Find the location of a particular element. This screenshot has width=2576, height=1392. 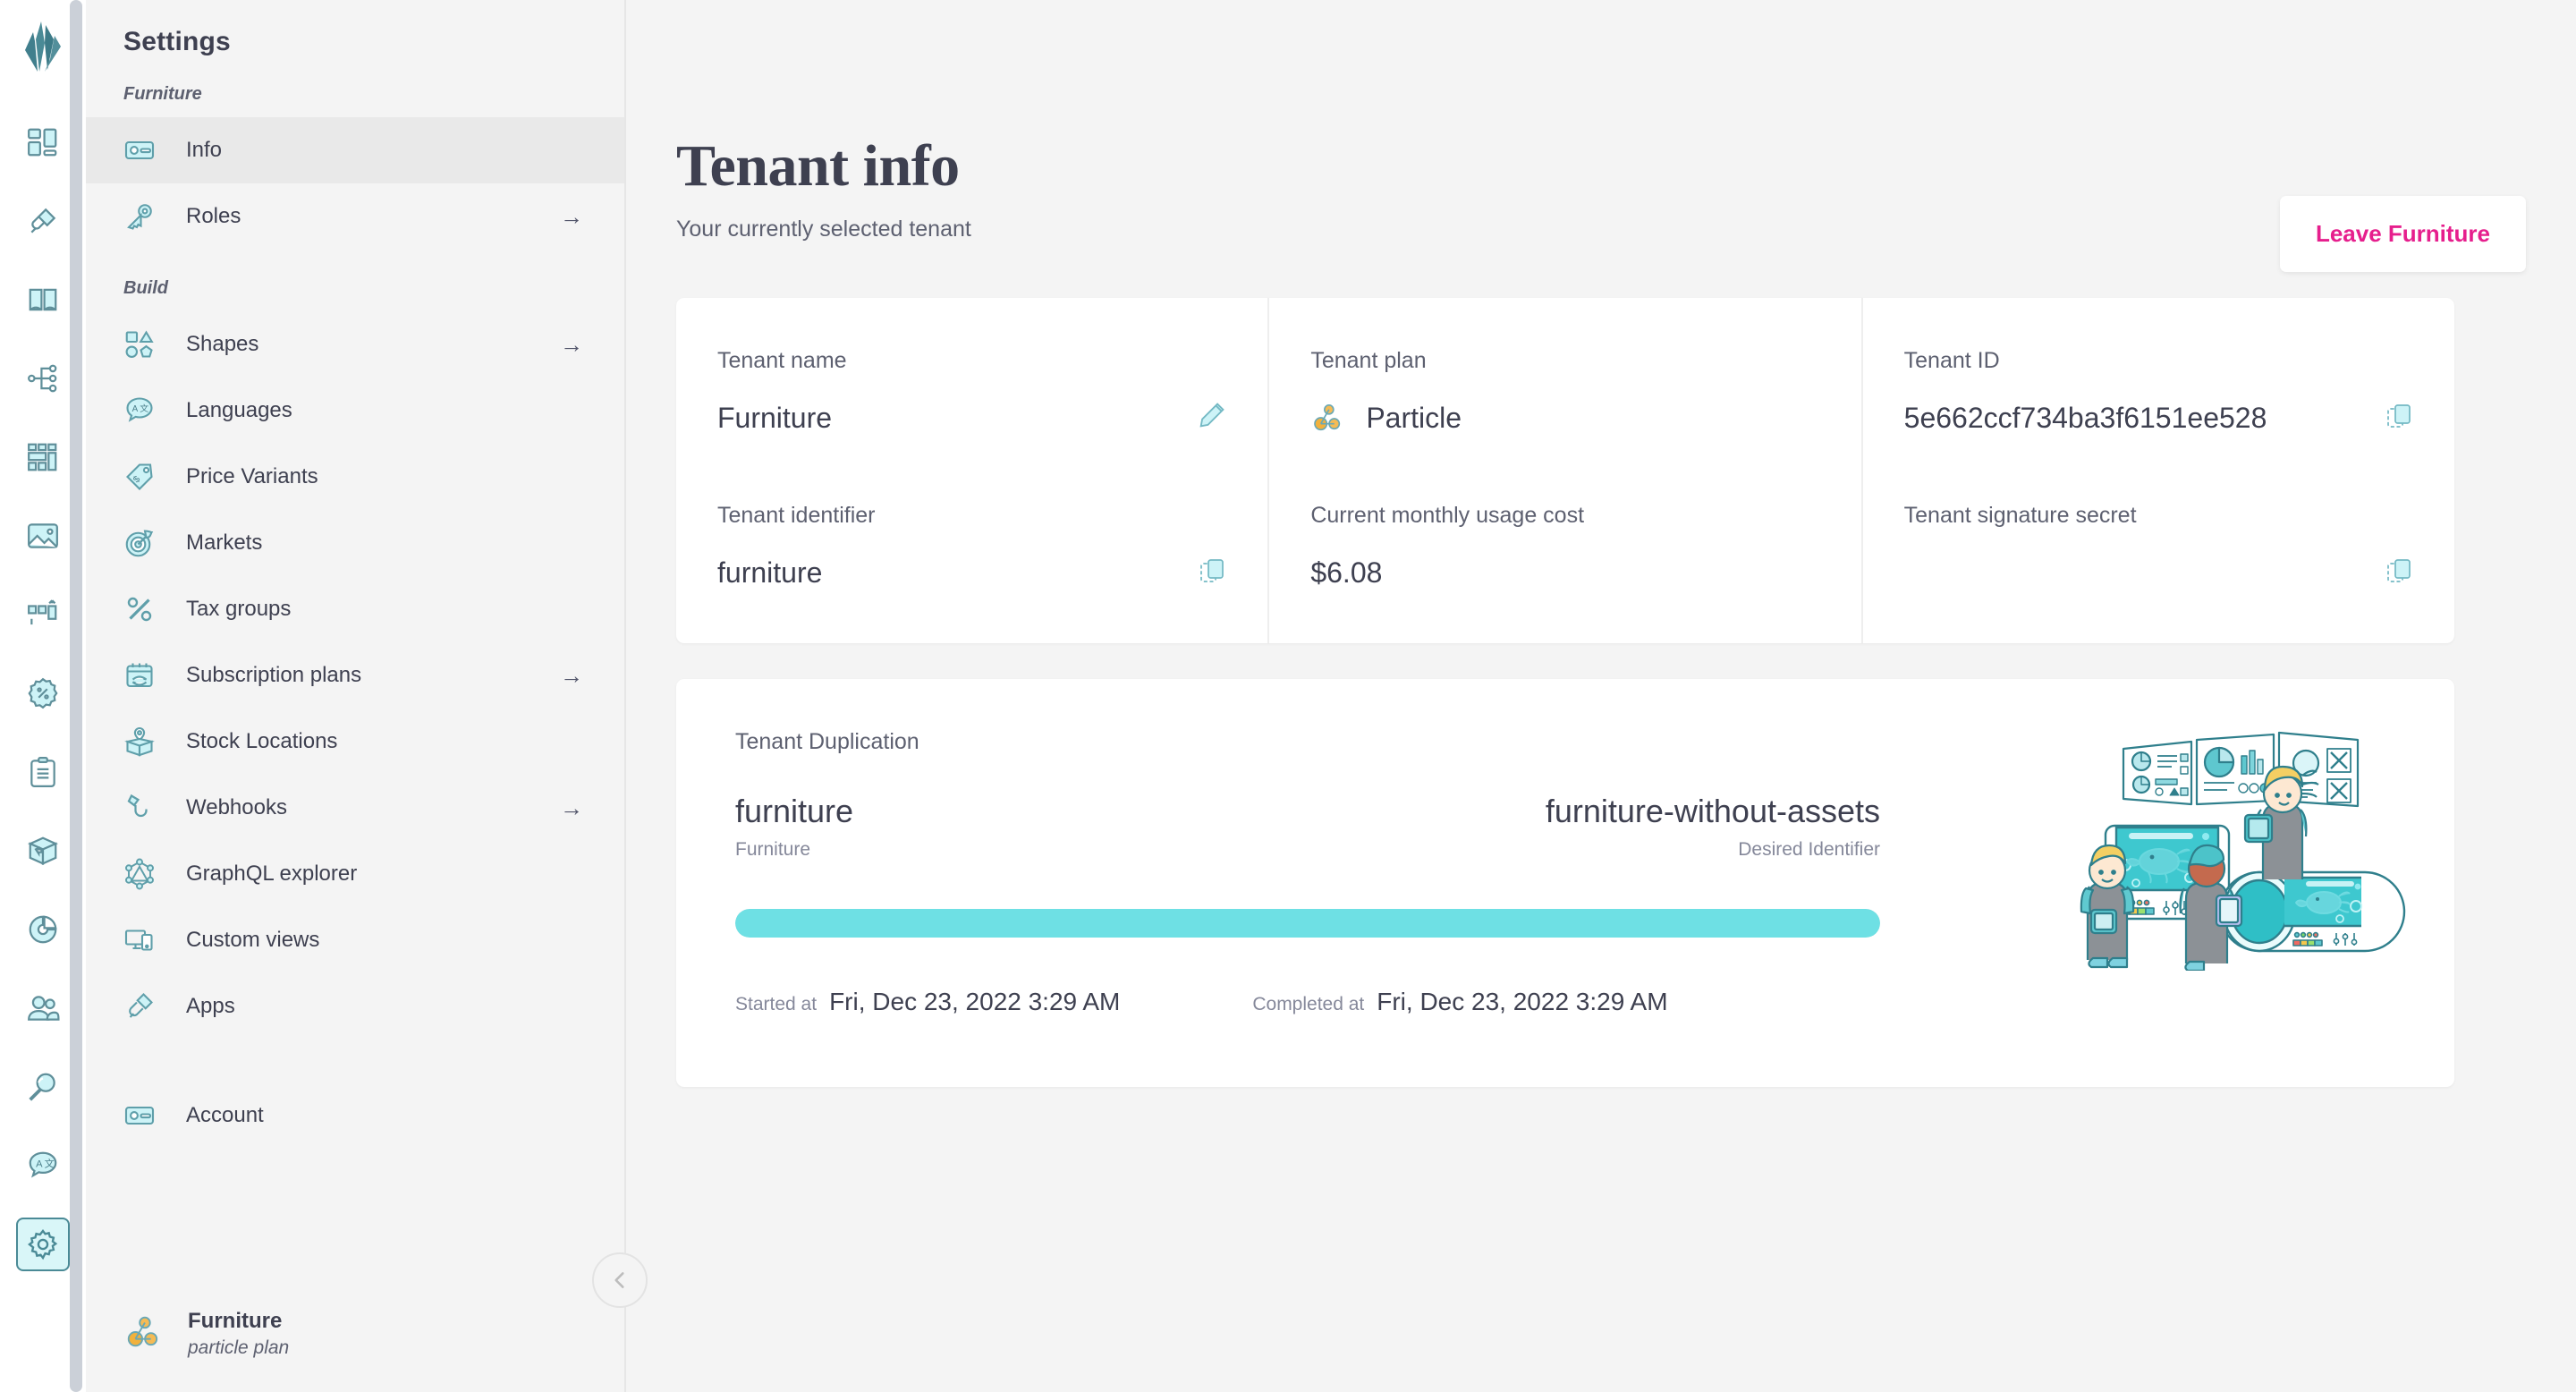

translate-icon: A 文 is located at coordinates (146, 411).